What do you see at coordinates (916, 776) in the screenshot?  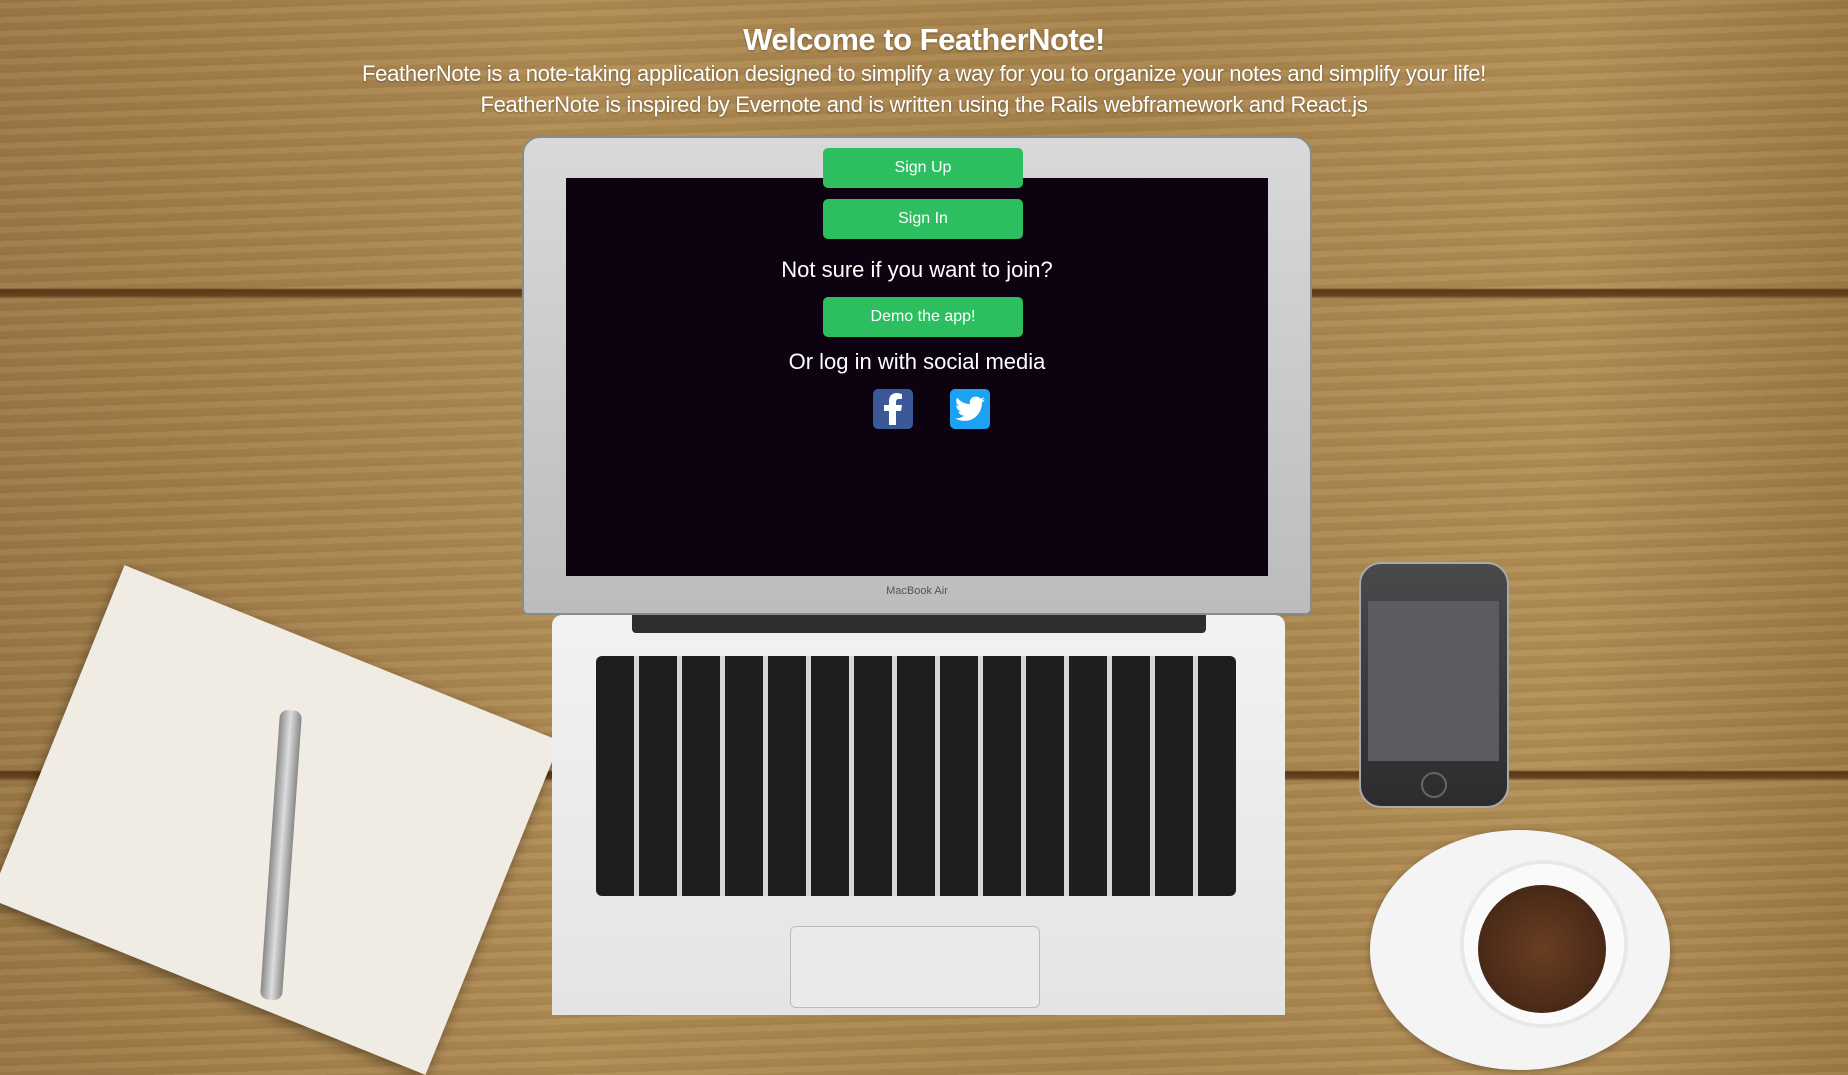 I see `laptop-keyboard` at bounding box center [916, 776].